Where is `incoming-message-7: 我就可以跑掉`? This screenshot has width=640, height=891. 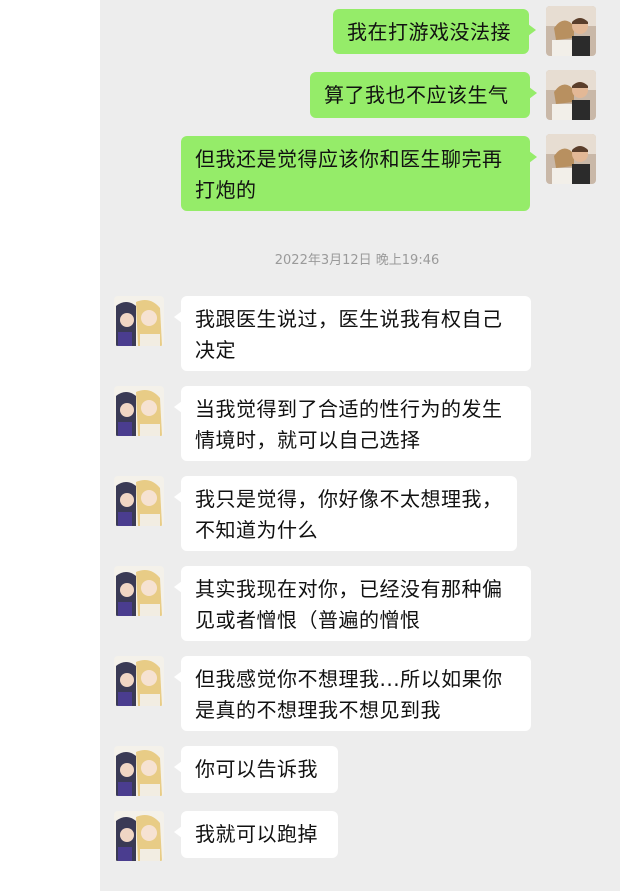
incoming-message-7: 我就可以跑掉 is located at coordinates (256, 834).